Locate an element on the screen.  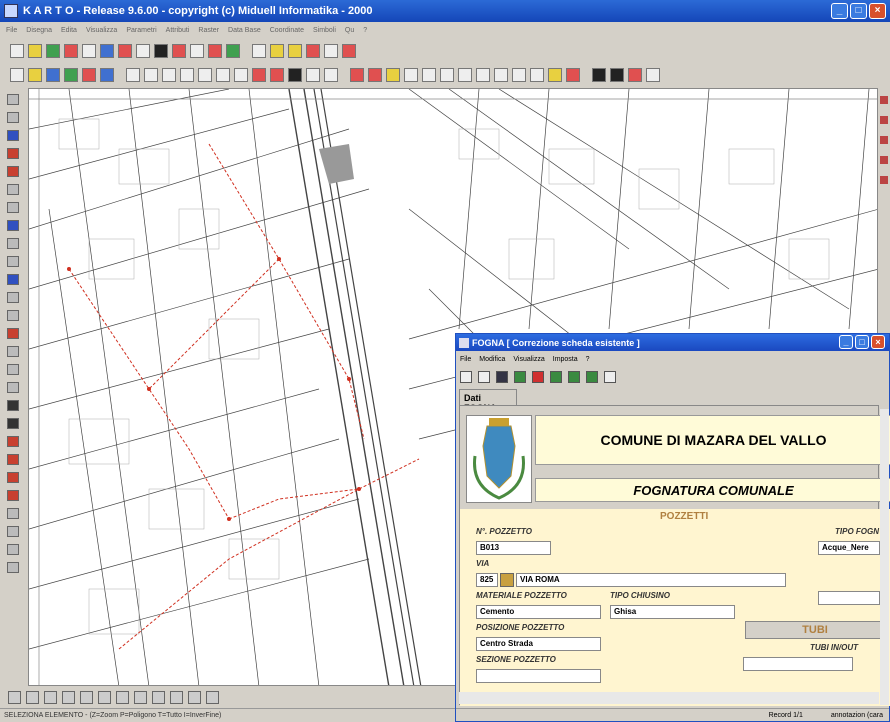
circle-icon is located at coordinates (151, 75).